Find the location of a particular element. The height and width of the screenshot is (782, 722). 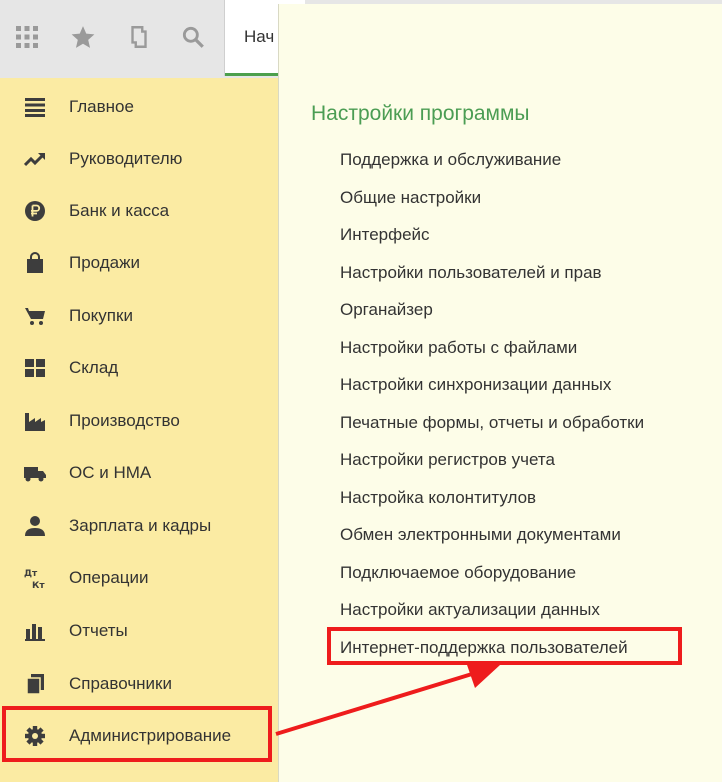

star-icon is located at coordinates (83, 37).